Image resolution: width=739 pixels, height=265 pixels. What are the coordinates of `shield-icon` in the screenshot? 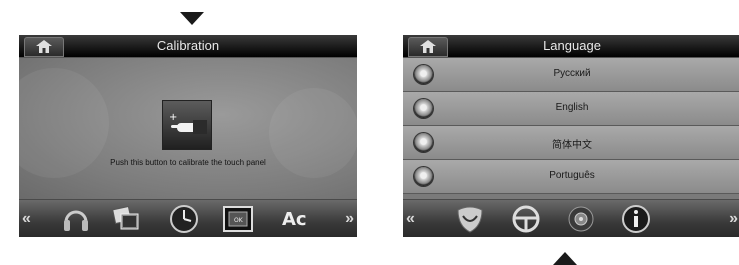 It's located at (470, 219).